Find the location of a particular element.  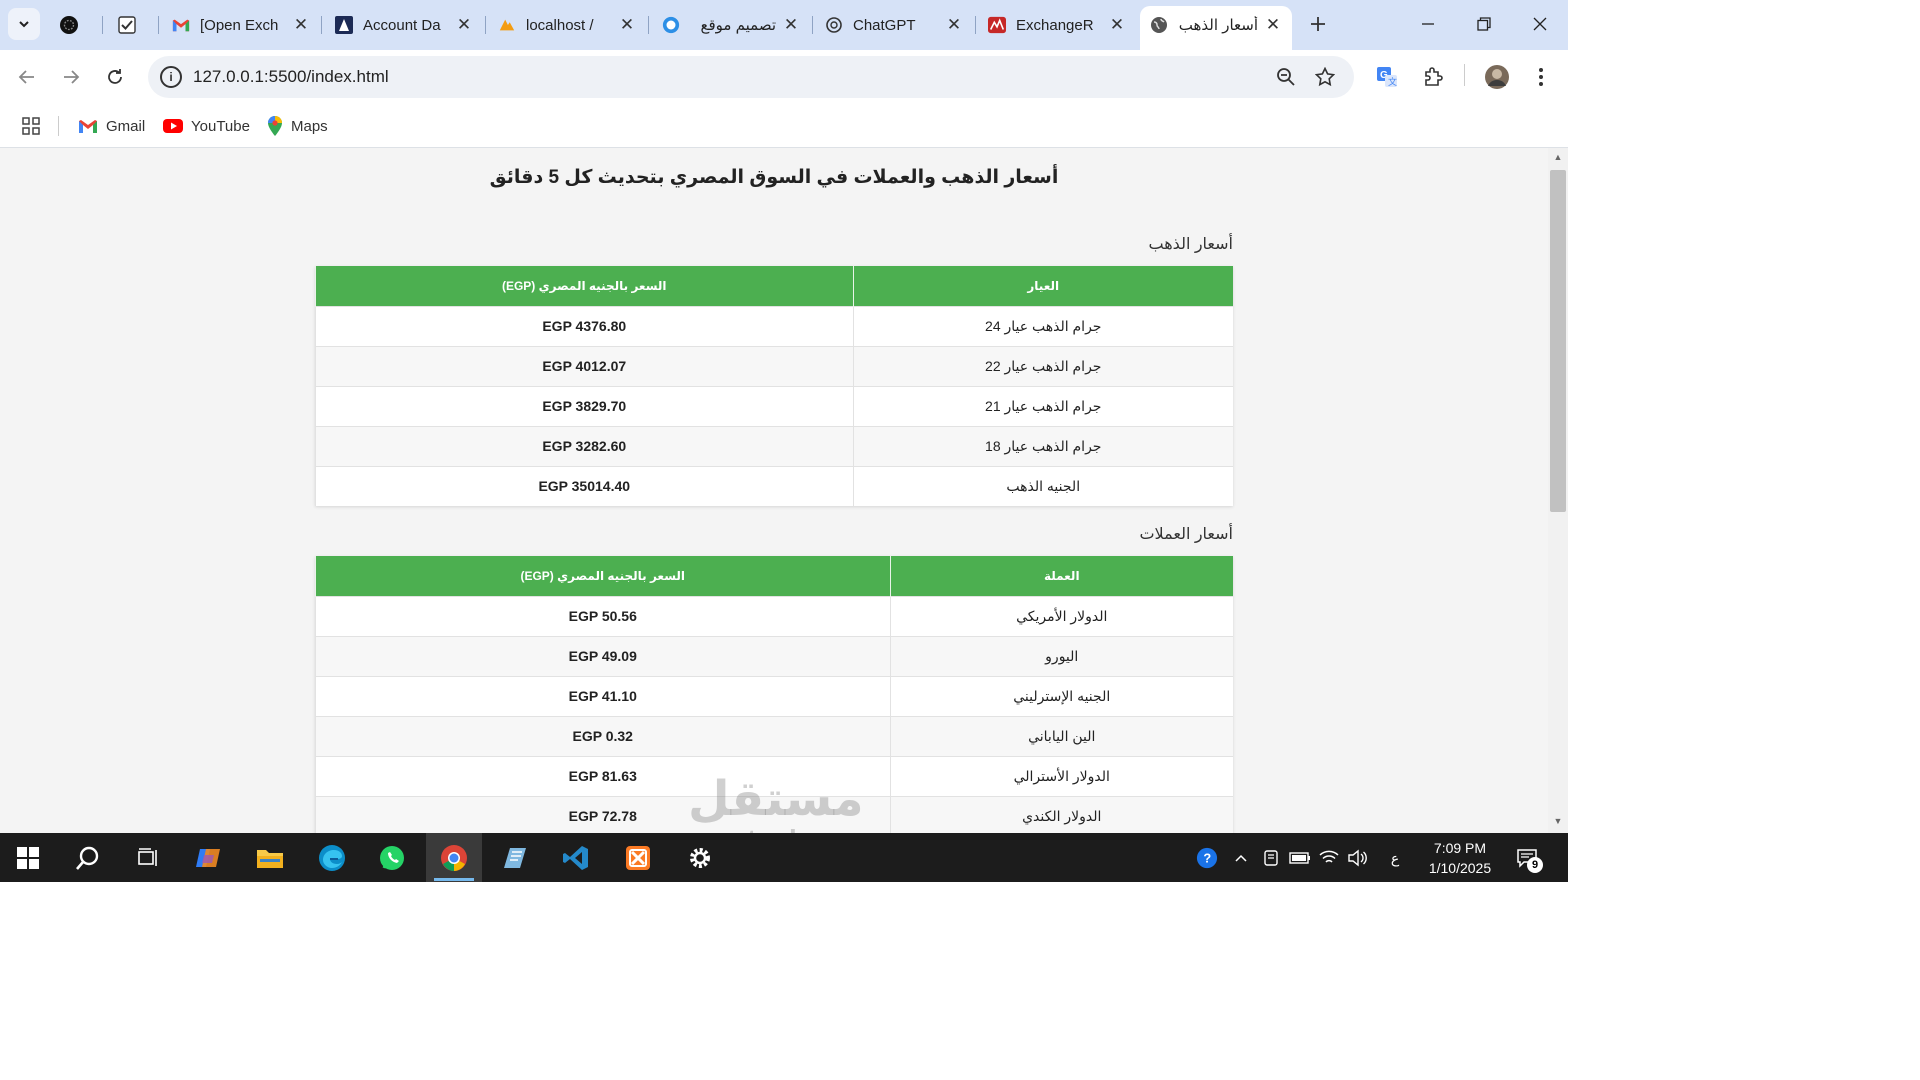

gold-price-cell: EGP 4012.07 is located at coordinates (584, 365).